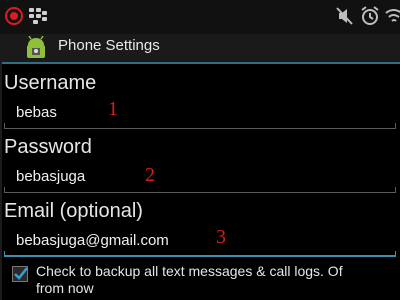 The image size is (400, 300). Describe the element at coordinates (344, 16) in the screenshot. I see `mute-icon` at that location.